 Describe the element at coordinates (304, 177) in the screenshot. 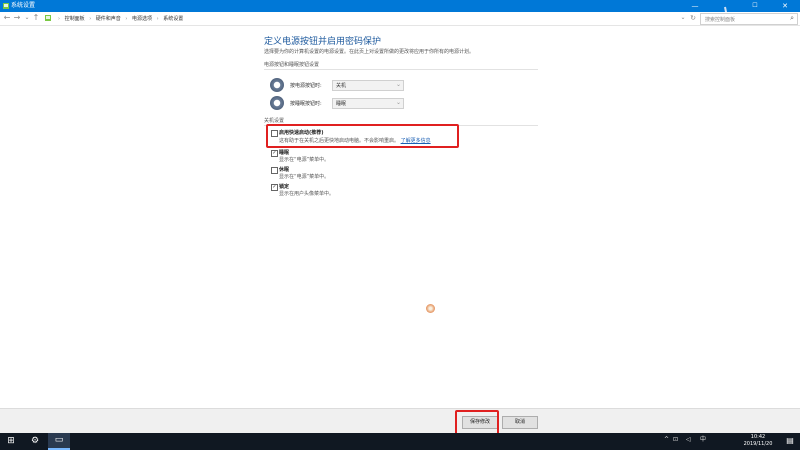

I see `hibernate-option-desc: 显示在“电源”菜单中。` at that location.